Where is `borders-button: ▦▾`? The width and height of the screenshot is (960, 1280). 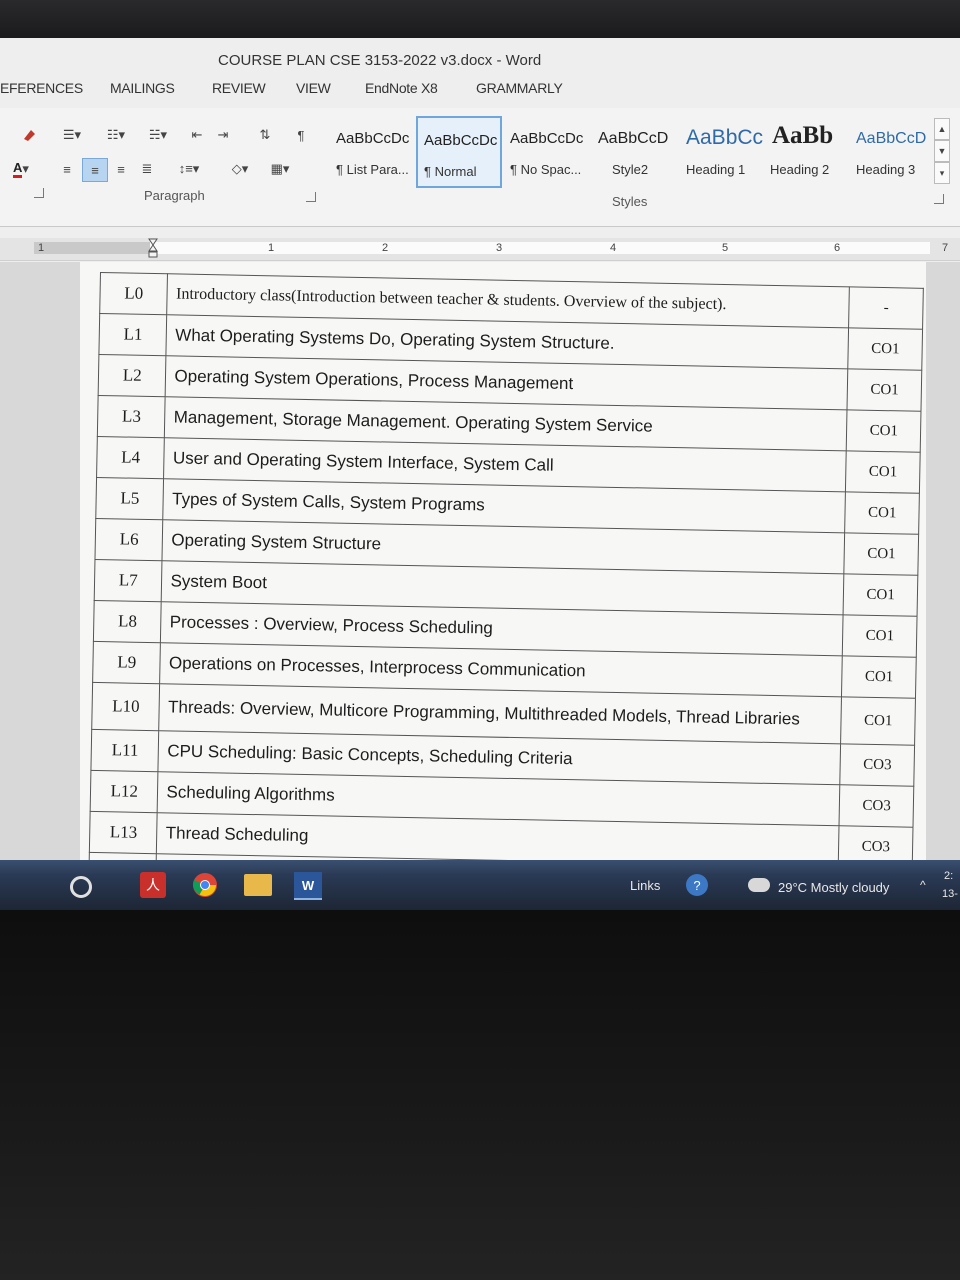
borders-button: ▦▾ is located at coordinates (280, 169).